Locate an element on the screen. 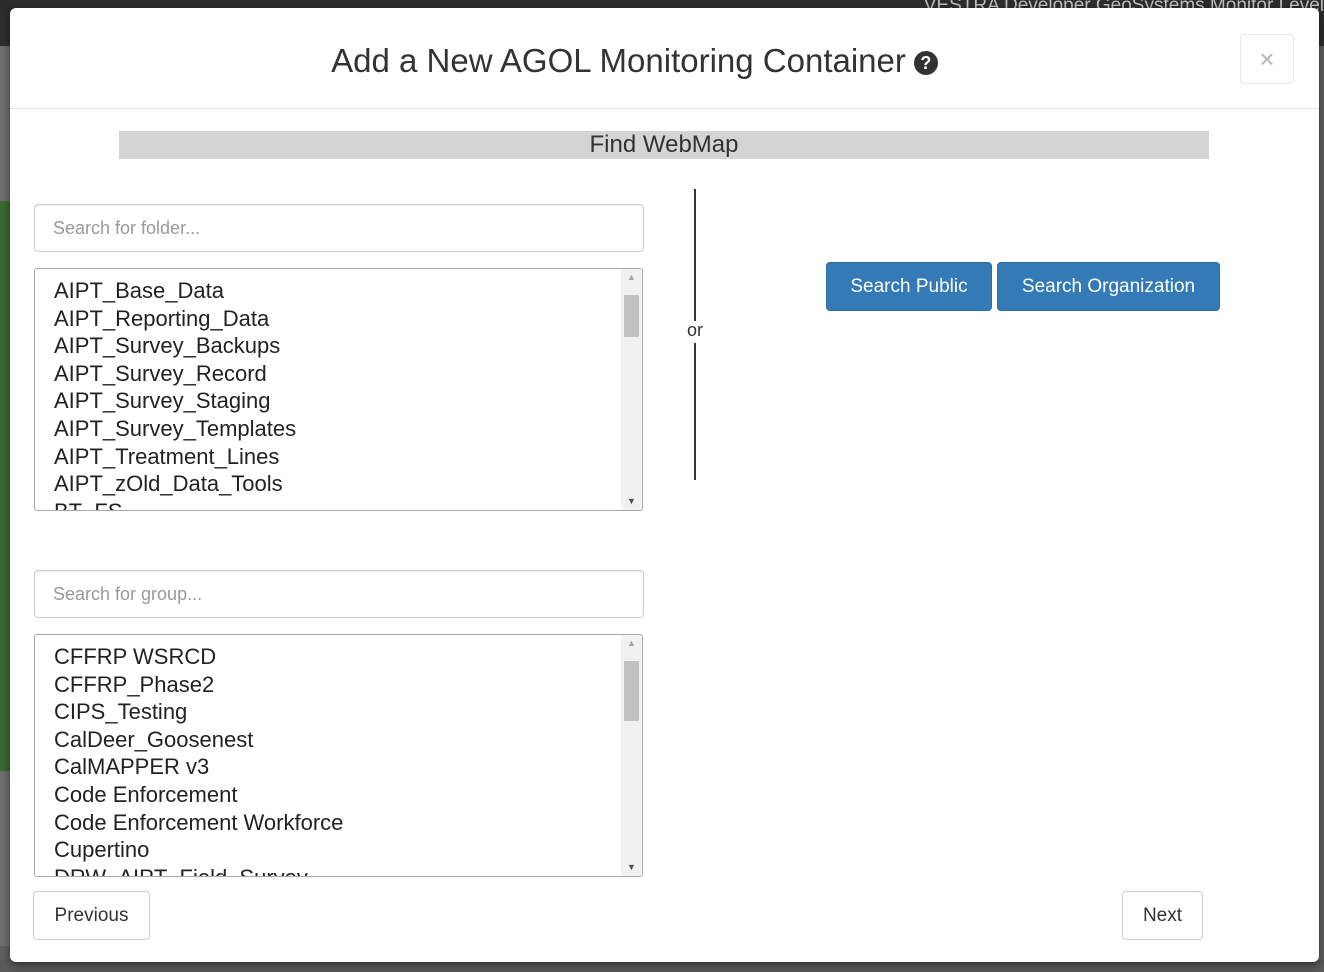 Image resolution: width=1324 pixels, height=972 pixels. list-item: AIPT_Survey_Backups is located at coordinates (348, 346).